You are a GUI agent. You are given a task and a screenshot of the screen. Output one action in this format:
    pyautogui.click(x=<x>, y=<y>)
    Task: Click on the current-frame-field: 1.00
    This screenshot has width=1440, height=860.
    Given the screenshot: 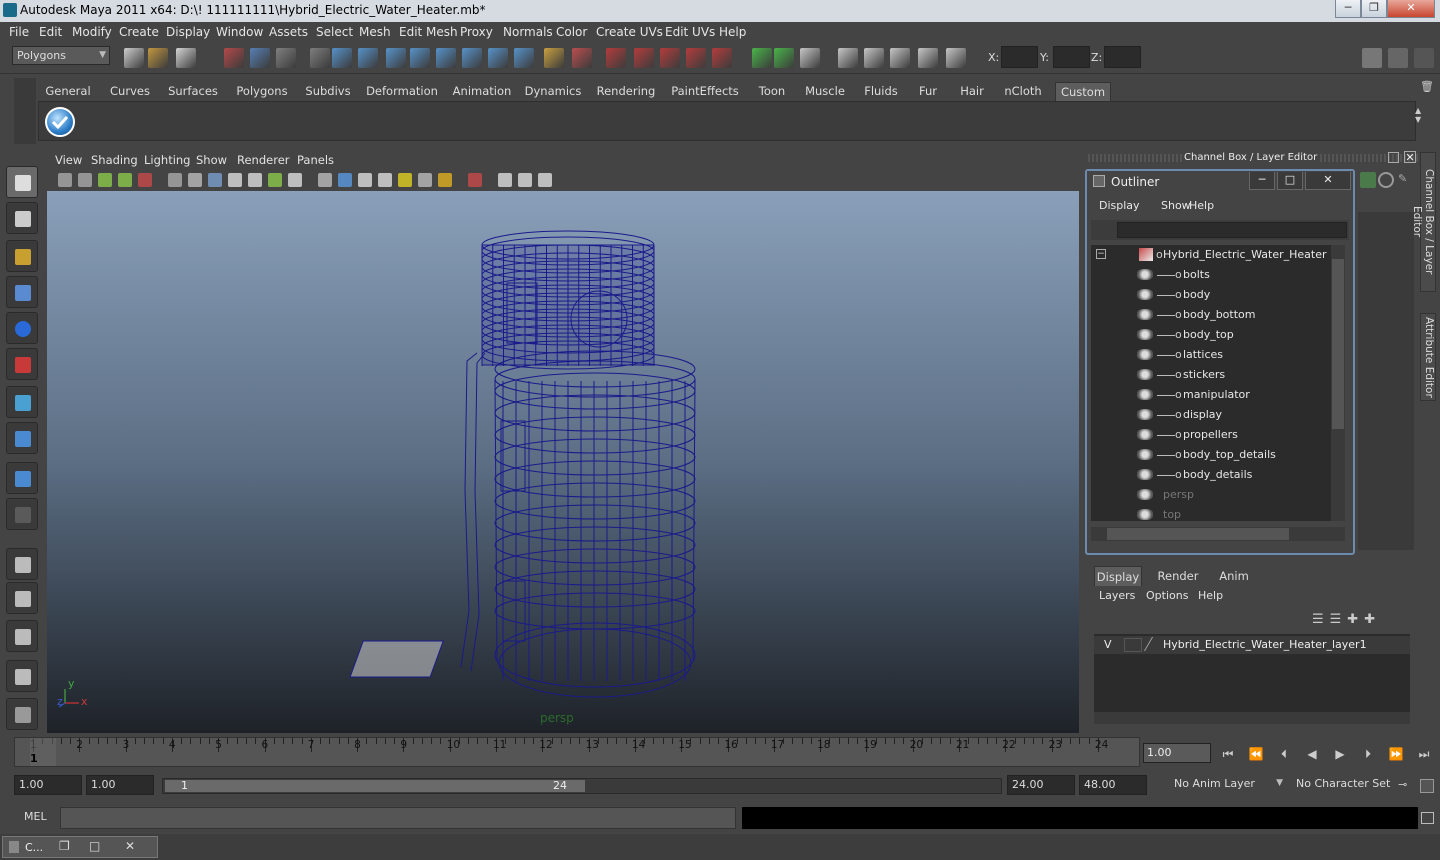 What is the action you would take?
    pyautogui.click(x=1177, y=753)
    